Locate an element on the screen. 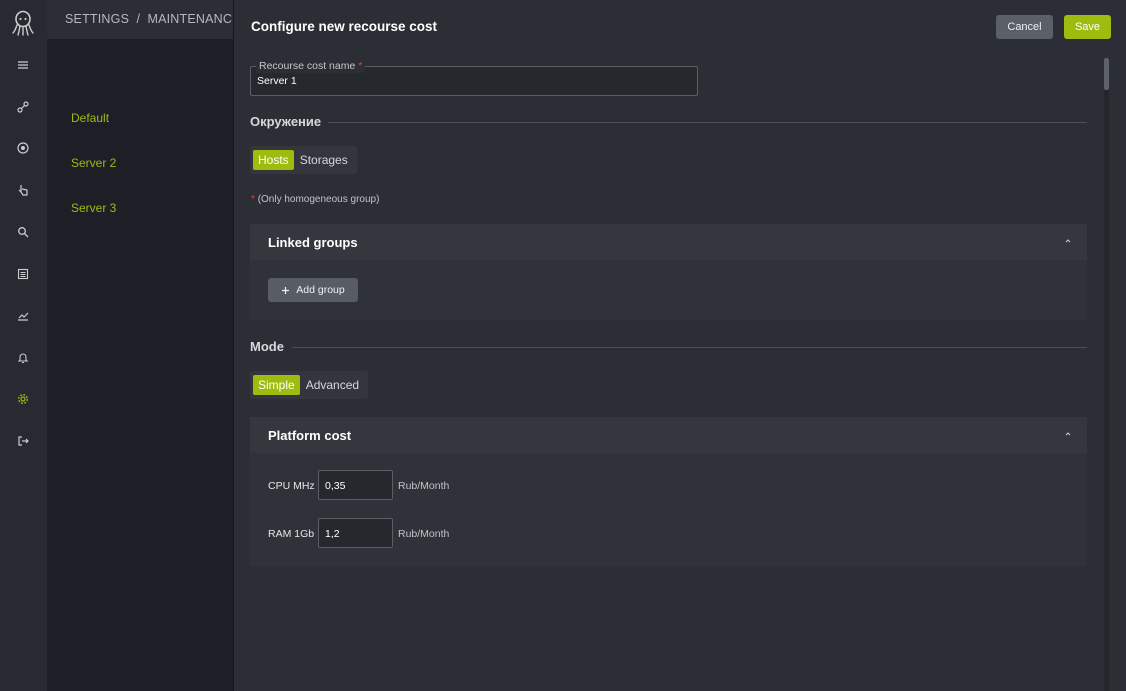 The width and height of the screenshot is (1126, 691). recourse-cost-name-field: Recourse cost name * is located at coordinates (474, 77).